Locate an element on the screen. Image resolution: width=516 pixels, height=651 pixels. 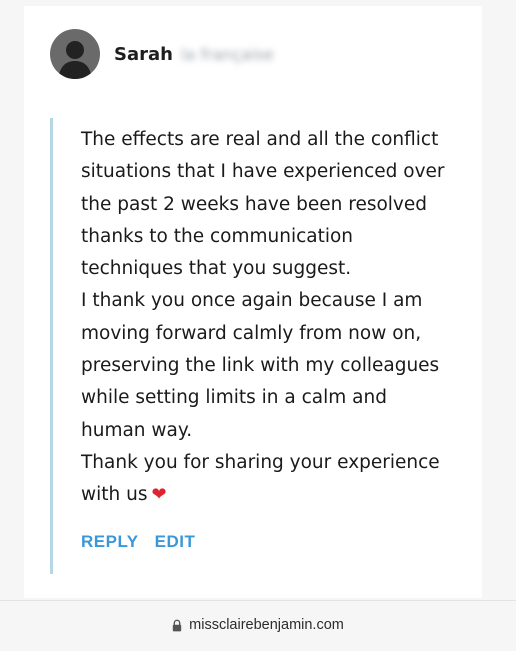
comment-line: situations that I have experienced over is located at coordinates (263, 172).